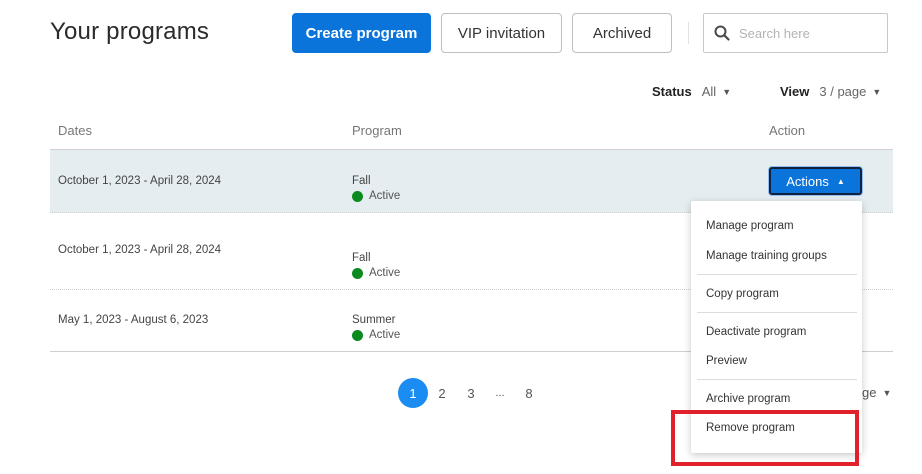 Image resolution: width=922 pixels, height=474 pixels. I want to click on pagination-page-1: 1, so click(413, 393).